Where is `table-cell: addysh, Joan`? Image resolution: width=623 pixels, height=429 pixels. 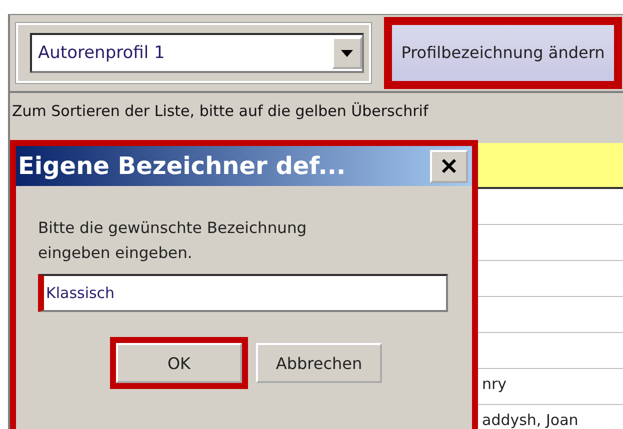 table-cell: addysh, Joan is located at coordinates (530, 420).